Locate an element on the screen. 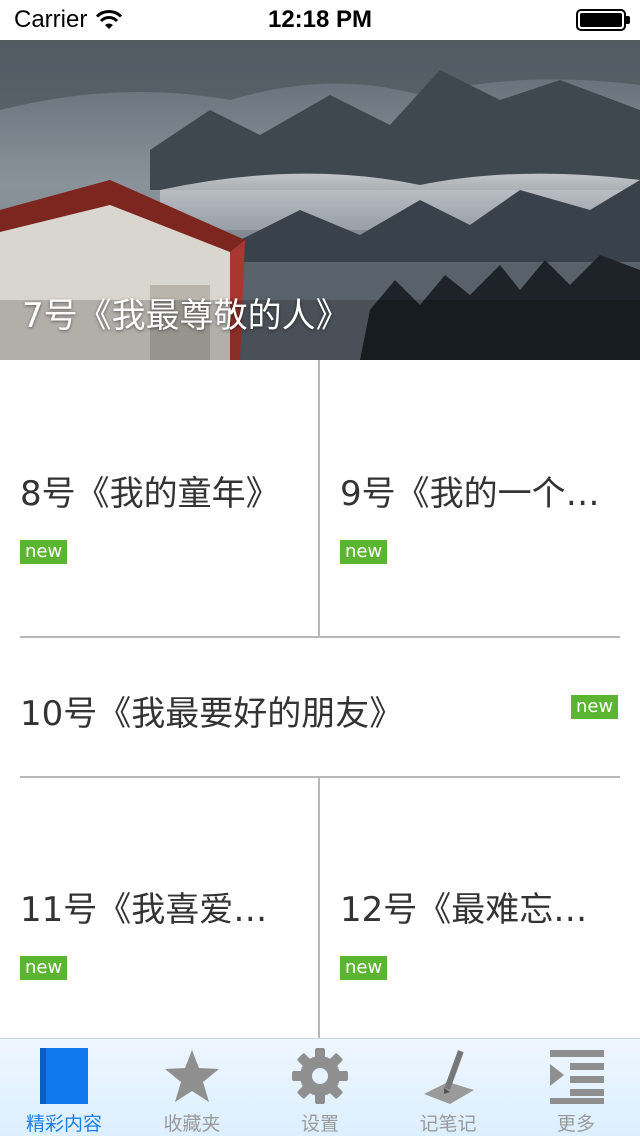 This screenshot has width=640, height=1136. list-item: 11号《我喜爱… new is located at coordinates (159, 908).